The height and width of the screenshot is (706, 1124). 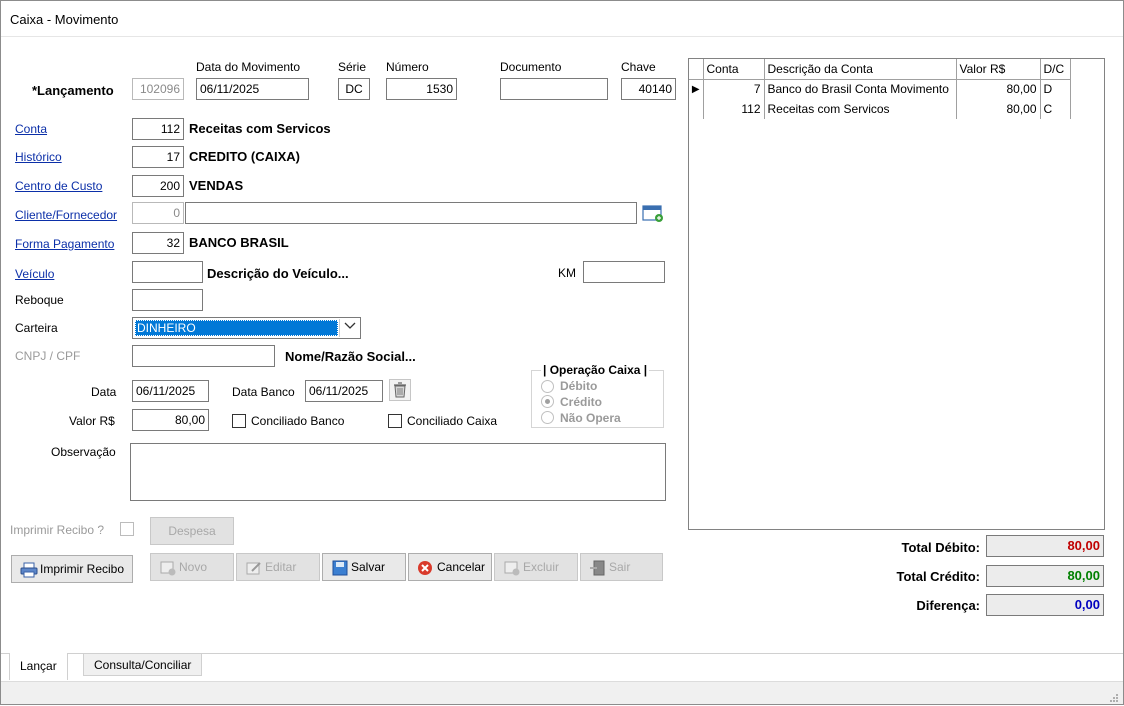 I want to click on status-bar, so click(x=562, y=692).